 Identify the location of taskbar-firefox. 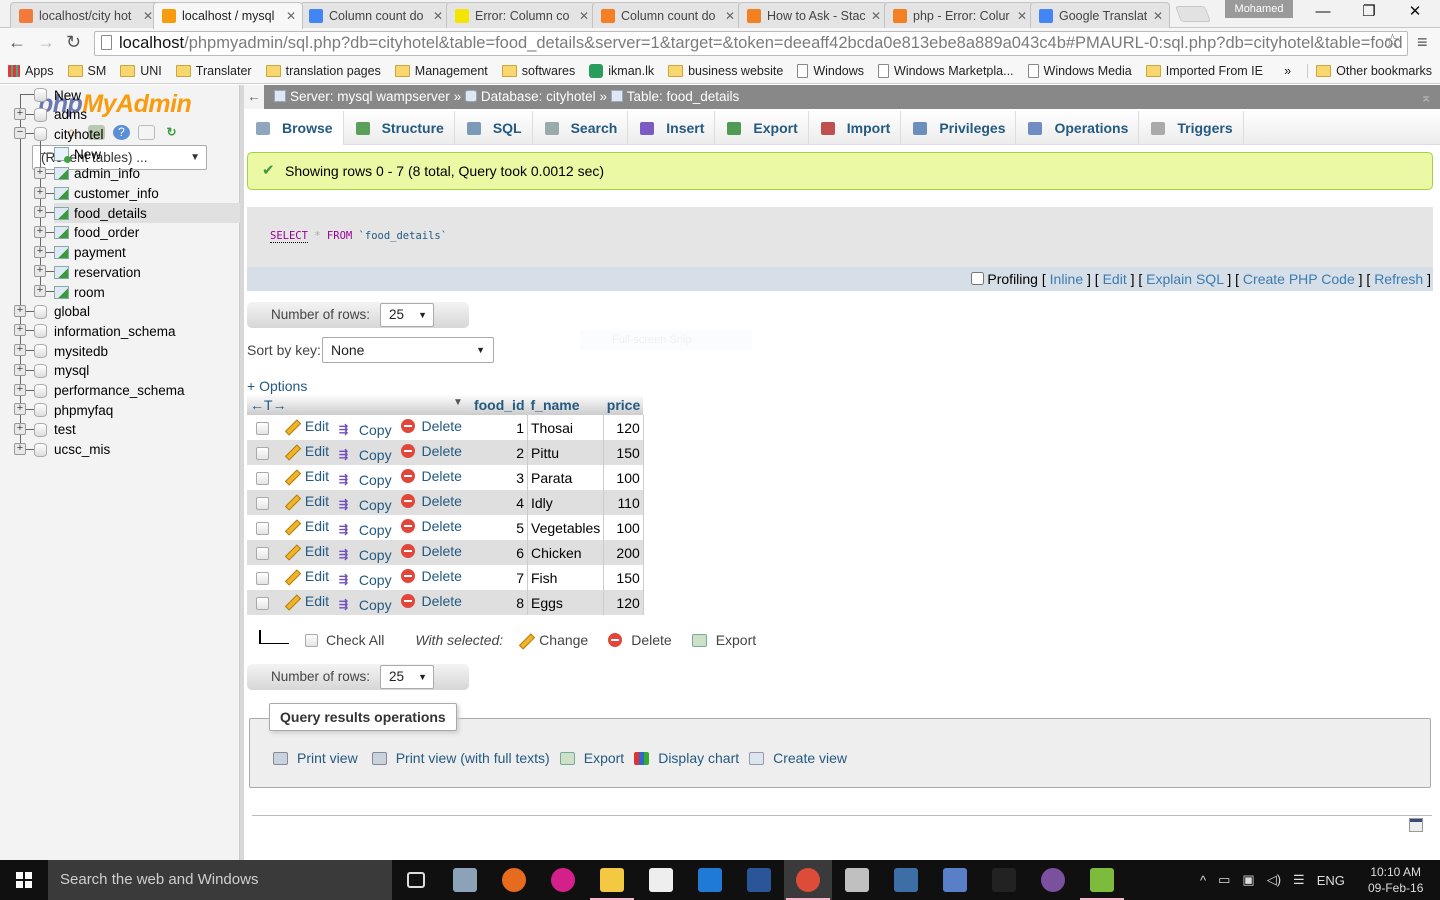
(514, 880).